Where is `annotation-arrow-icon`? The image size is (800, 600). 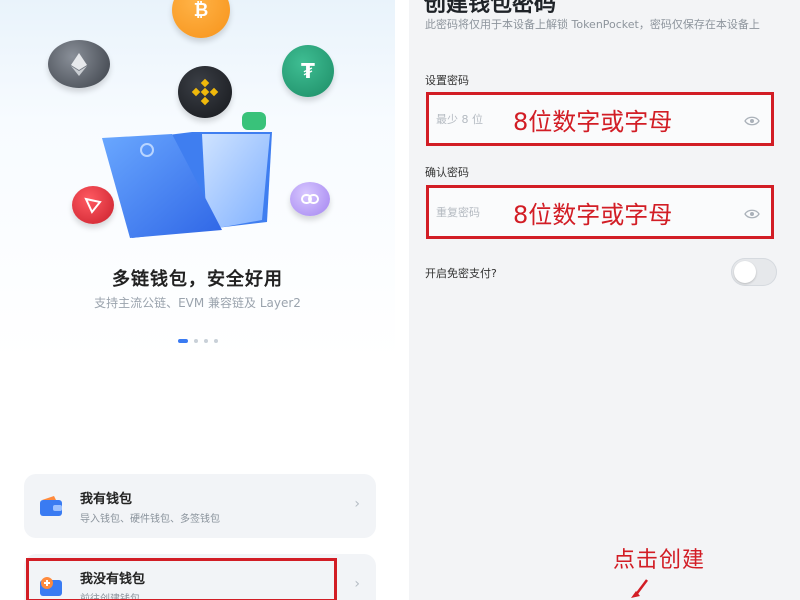
annotation-arrow-icon is located at coordinates (639, 588).